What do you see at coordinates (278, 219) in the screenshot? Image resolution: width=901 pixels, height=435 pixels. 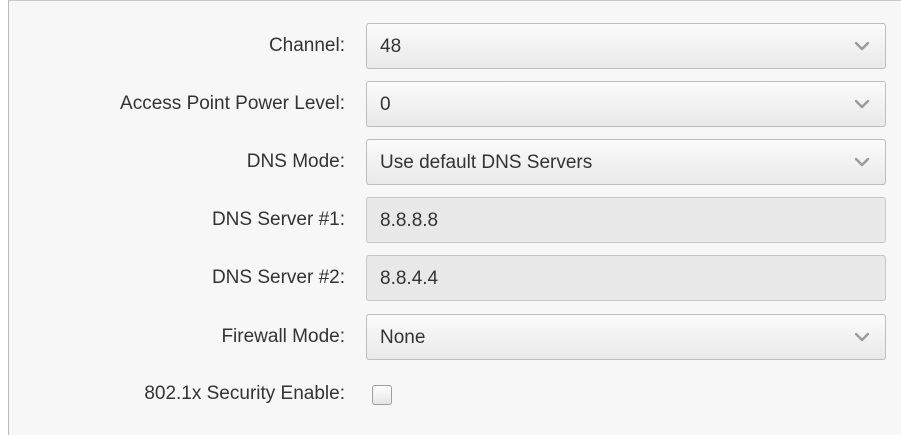 I see `dns-server-1-label: DNS Server #1:` at bounding box center [278, 219].